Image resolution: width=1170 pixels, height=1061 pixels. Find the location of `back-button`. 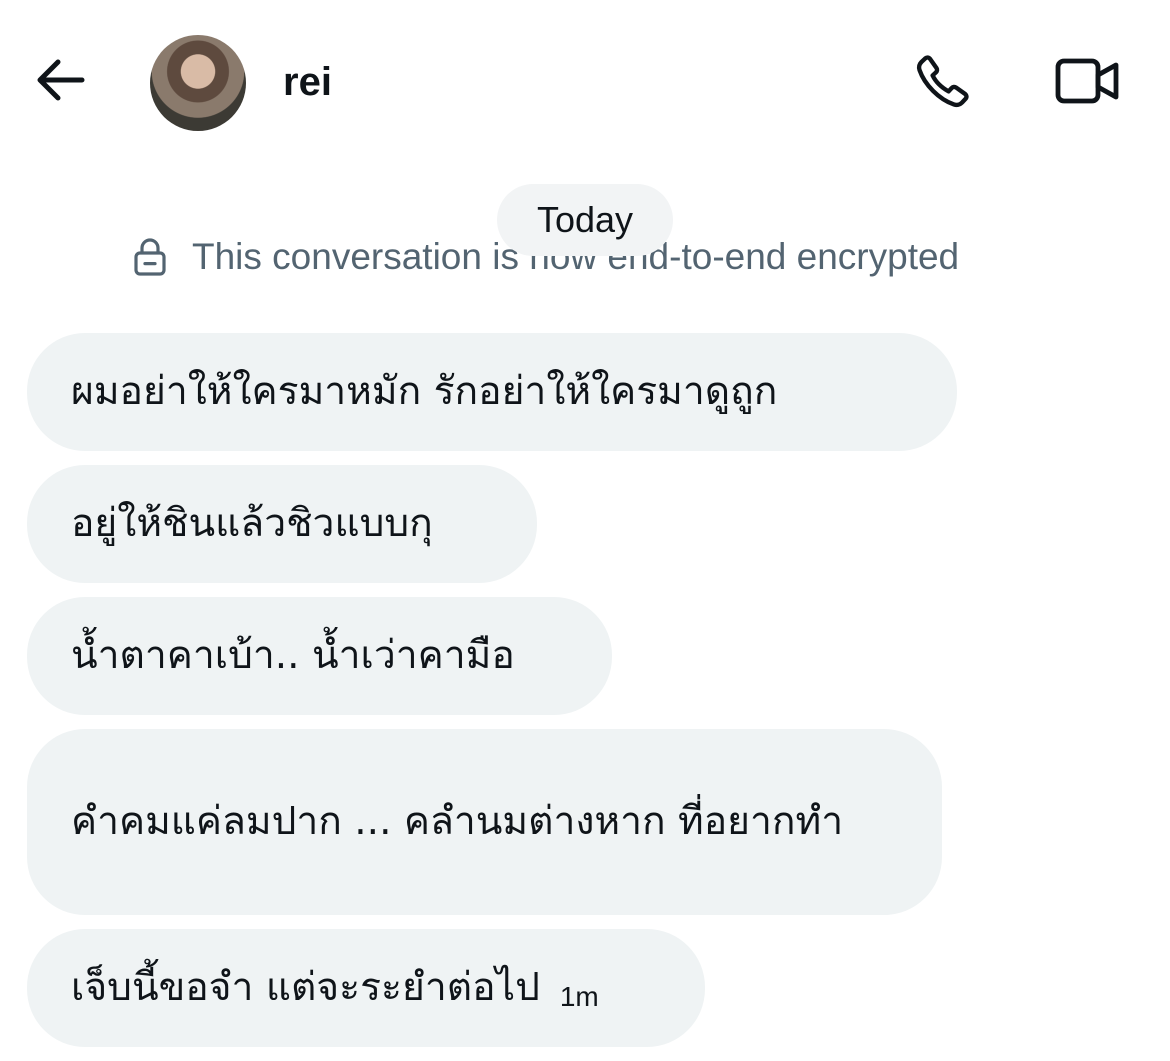

back-button is located at coordinates (60, 82).